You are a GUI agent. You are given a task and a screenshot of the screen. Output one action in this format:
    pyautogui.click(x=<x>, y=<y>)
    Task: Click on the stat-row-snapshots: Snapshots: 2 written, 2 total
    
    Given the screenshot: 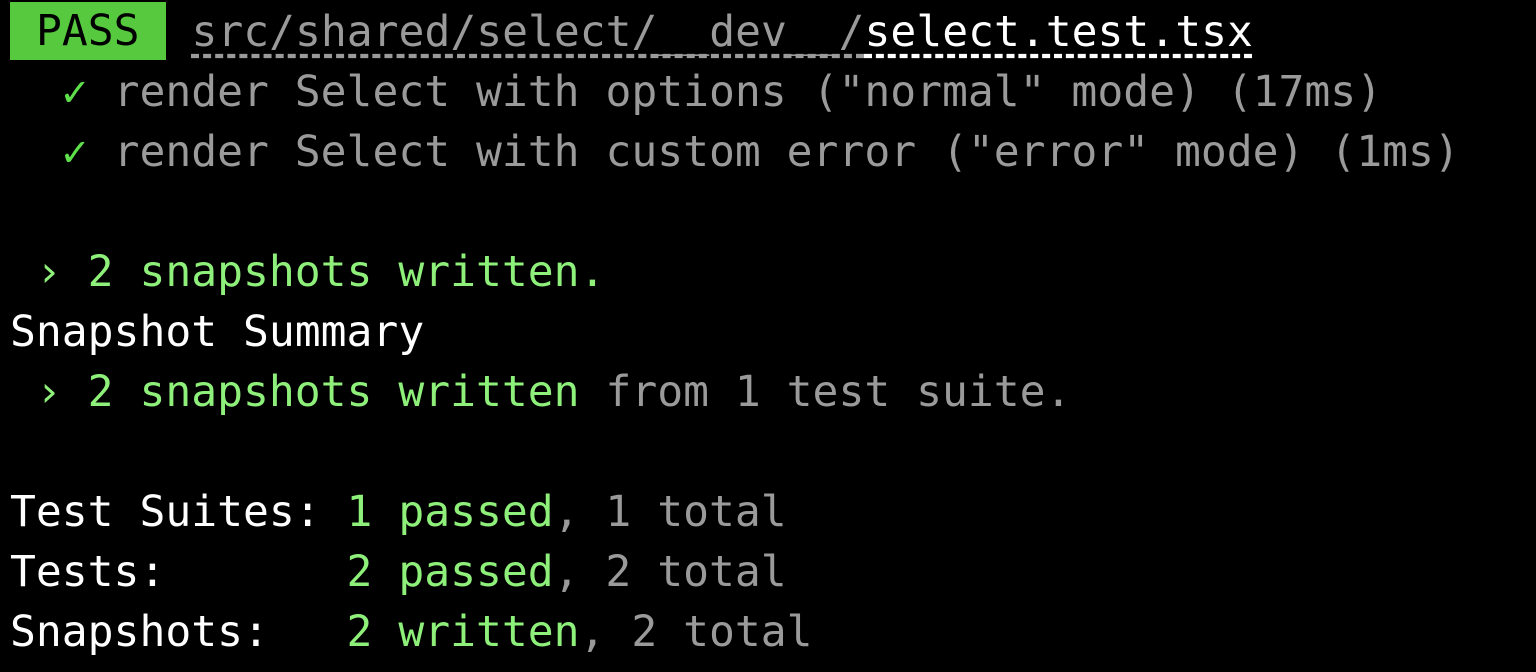 What is the action you would take?
    pyautogui.click(x=770, y=632)
    